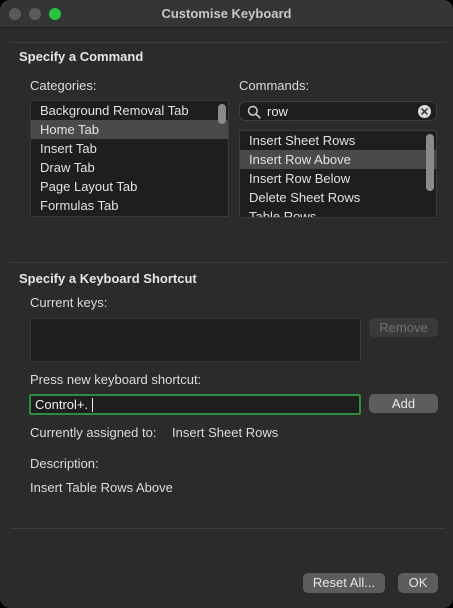 Image resolution: width=453 pixels, height=608 pixels. I want to click on category-item: Page Layout Tab, so click(129, 186).